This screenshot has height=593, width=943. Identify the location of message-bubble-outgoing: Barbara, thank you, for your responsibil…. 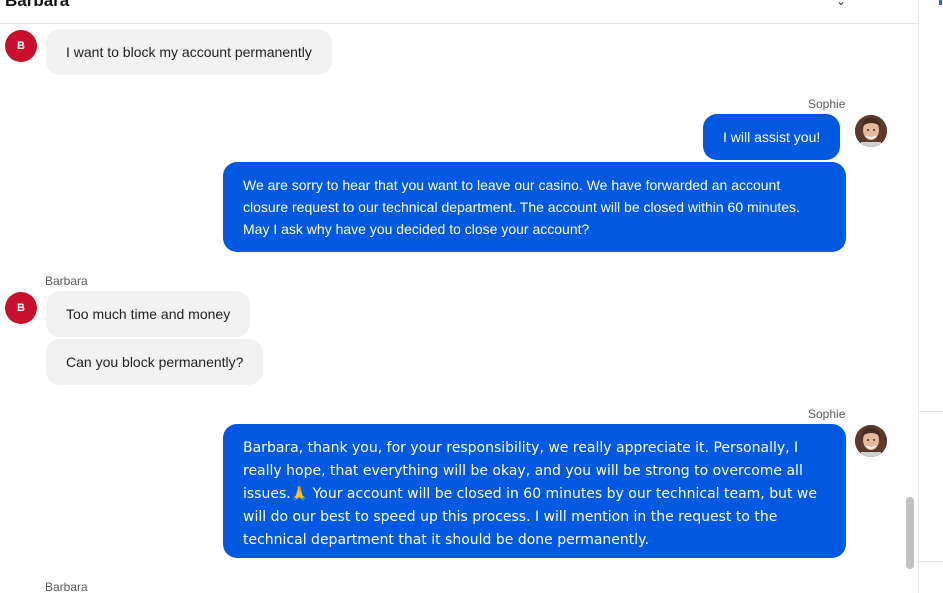
(534, 491).